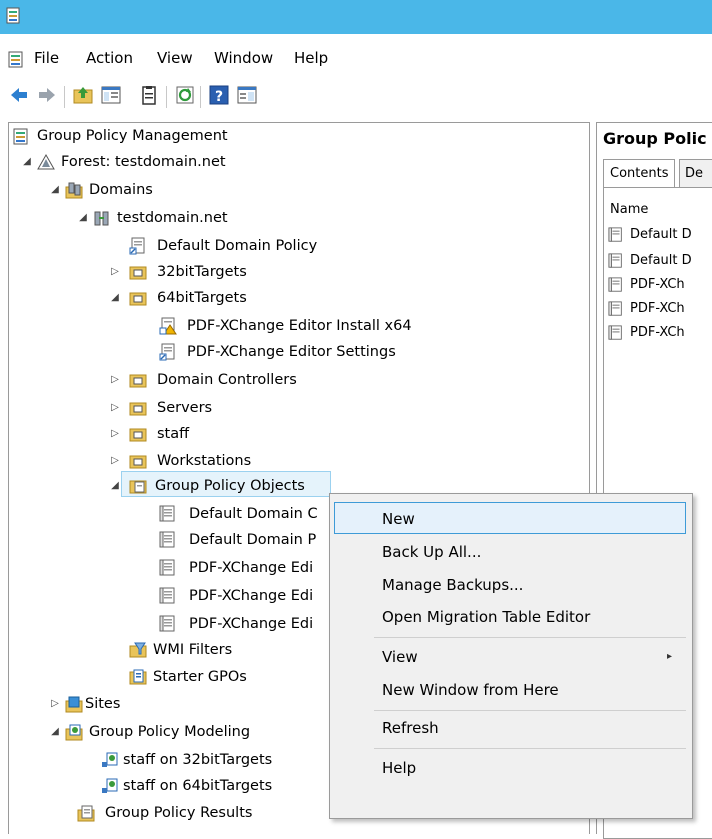 The image size is (712, 839). What do you see at coordinates (175, 58) in the screenshot?
I see `menu-view: View` at bounding box center [175, 58].